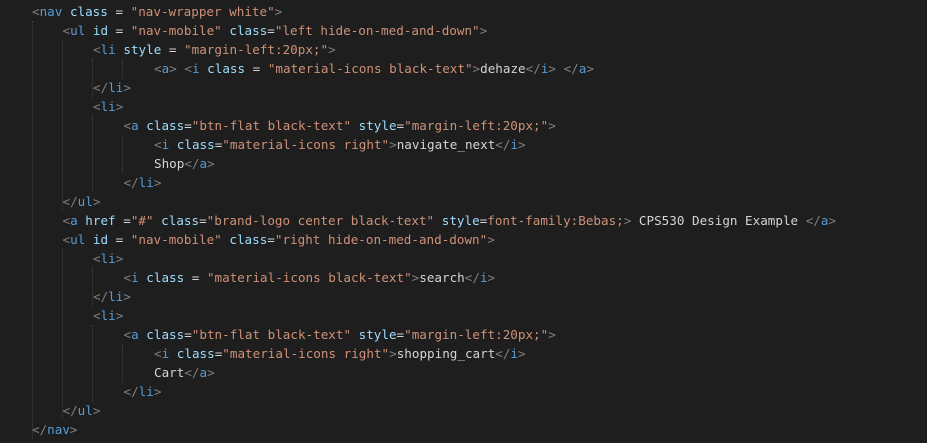 The height and width of the screenshot is (443, 927). Describe the element at coordinates (169, 163) in the screenshot. I see `code-token: Shop` at that location.